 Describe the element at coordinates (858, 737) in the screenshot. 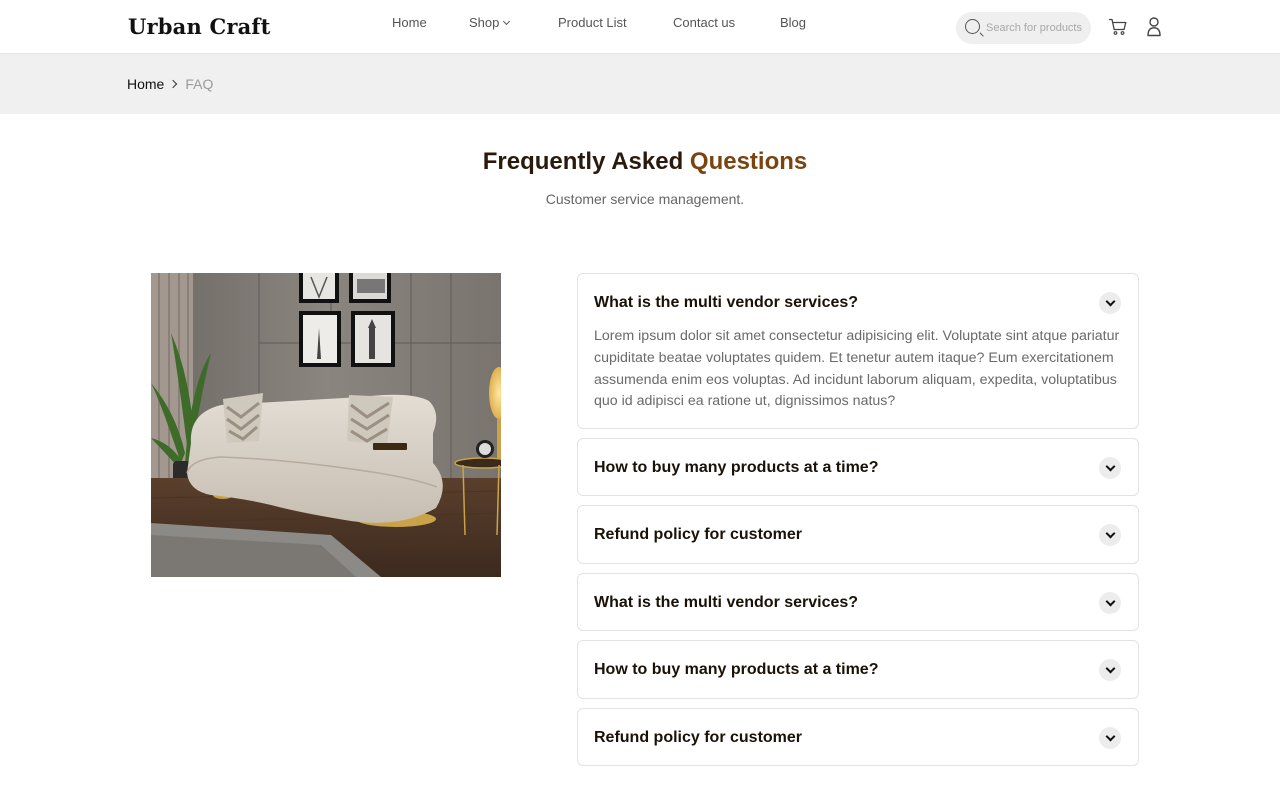

I see `faq-item-6: Refund policy for customer` at that location.